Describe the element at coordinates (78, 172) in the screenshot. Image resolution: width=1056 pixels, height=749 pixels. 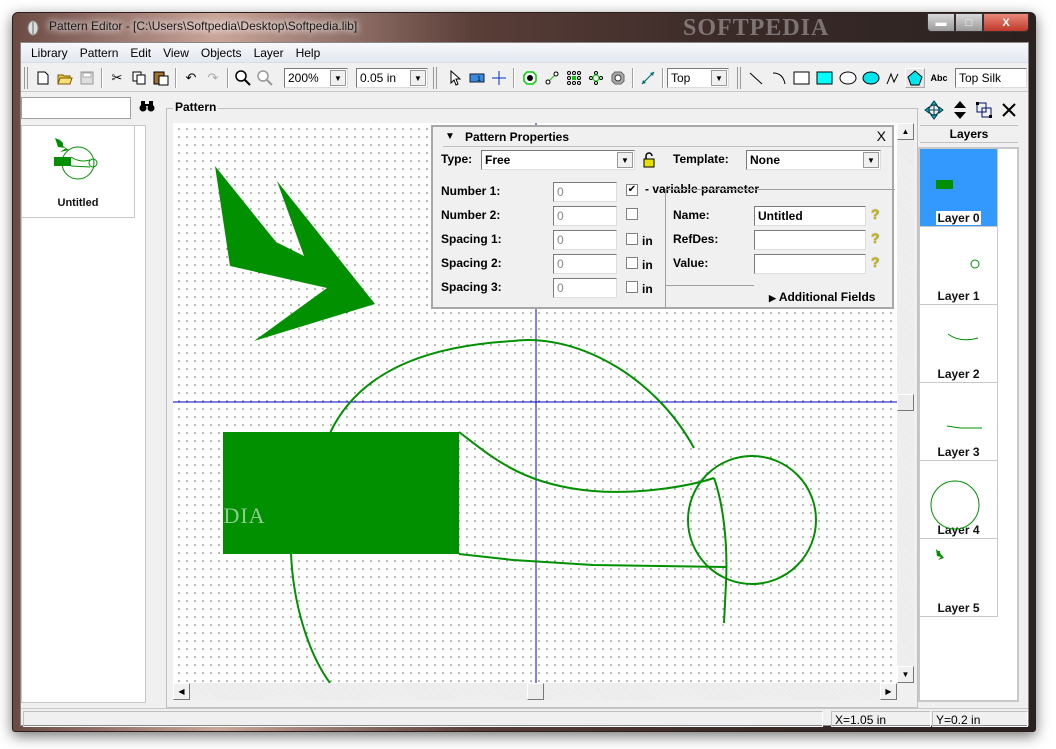
I see `pattern-item: Untitled` at that location.